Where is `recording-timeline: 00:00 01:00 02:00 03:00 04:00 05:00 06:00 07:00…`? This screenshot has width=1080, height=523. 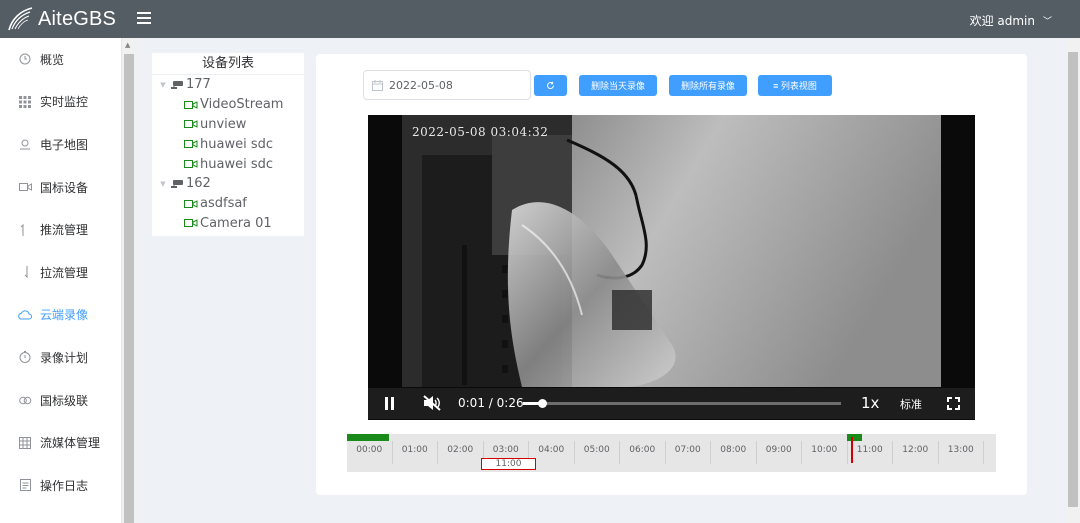 recording-timeline: 00:00 01:00 02:00 03:00 04:00 05:00 06:00 07:00… is located at coordinates (671, 453).